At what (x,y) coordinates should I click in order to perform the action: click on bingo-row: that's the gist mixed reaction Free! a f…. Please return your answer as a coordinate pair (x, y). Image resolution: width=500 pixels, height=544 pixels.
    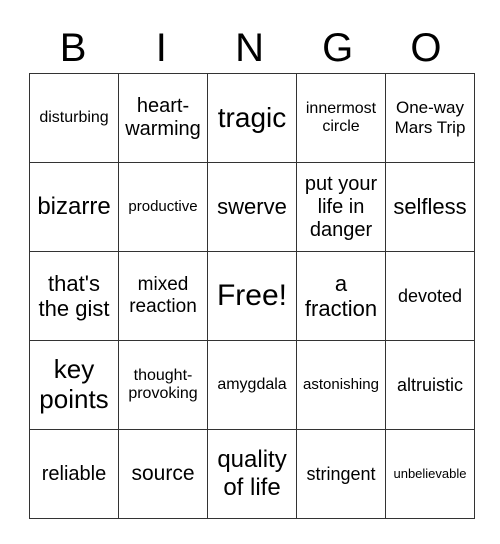
    Looking at the image, I should click on (252, 296).